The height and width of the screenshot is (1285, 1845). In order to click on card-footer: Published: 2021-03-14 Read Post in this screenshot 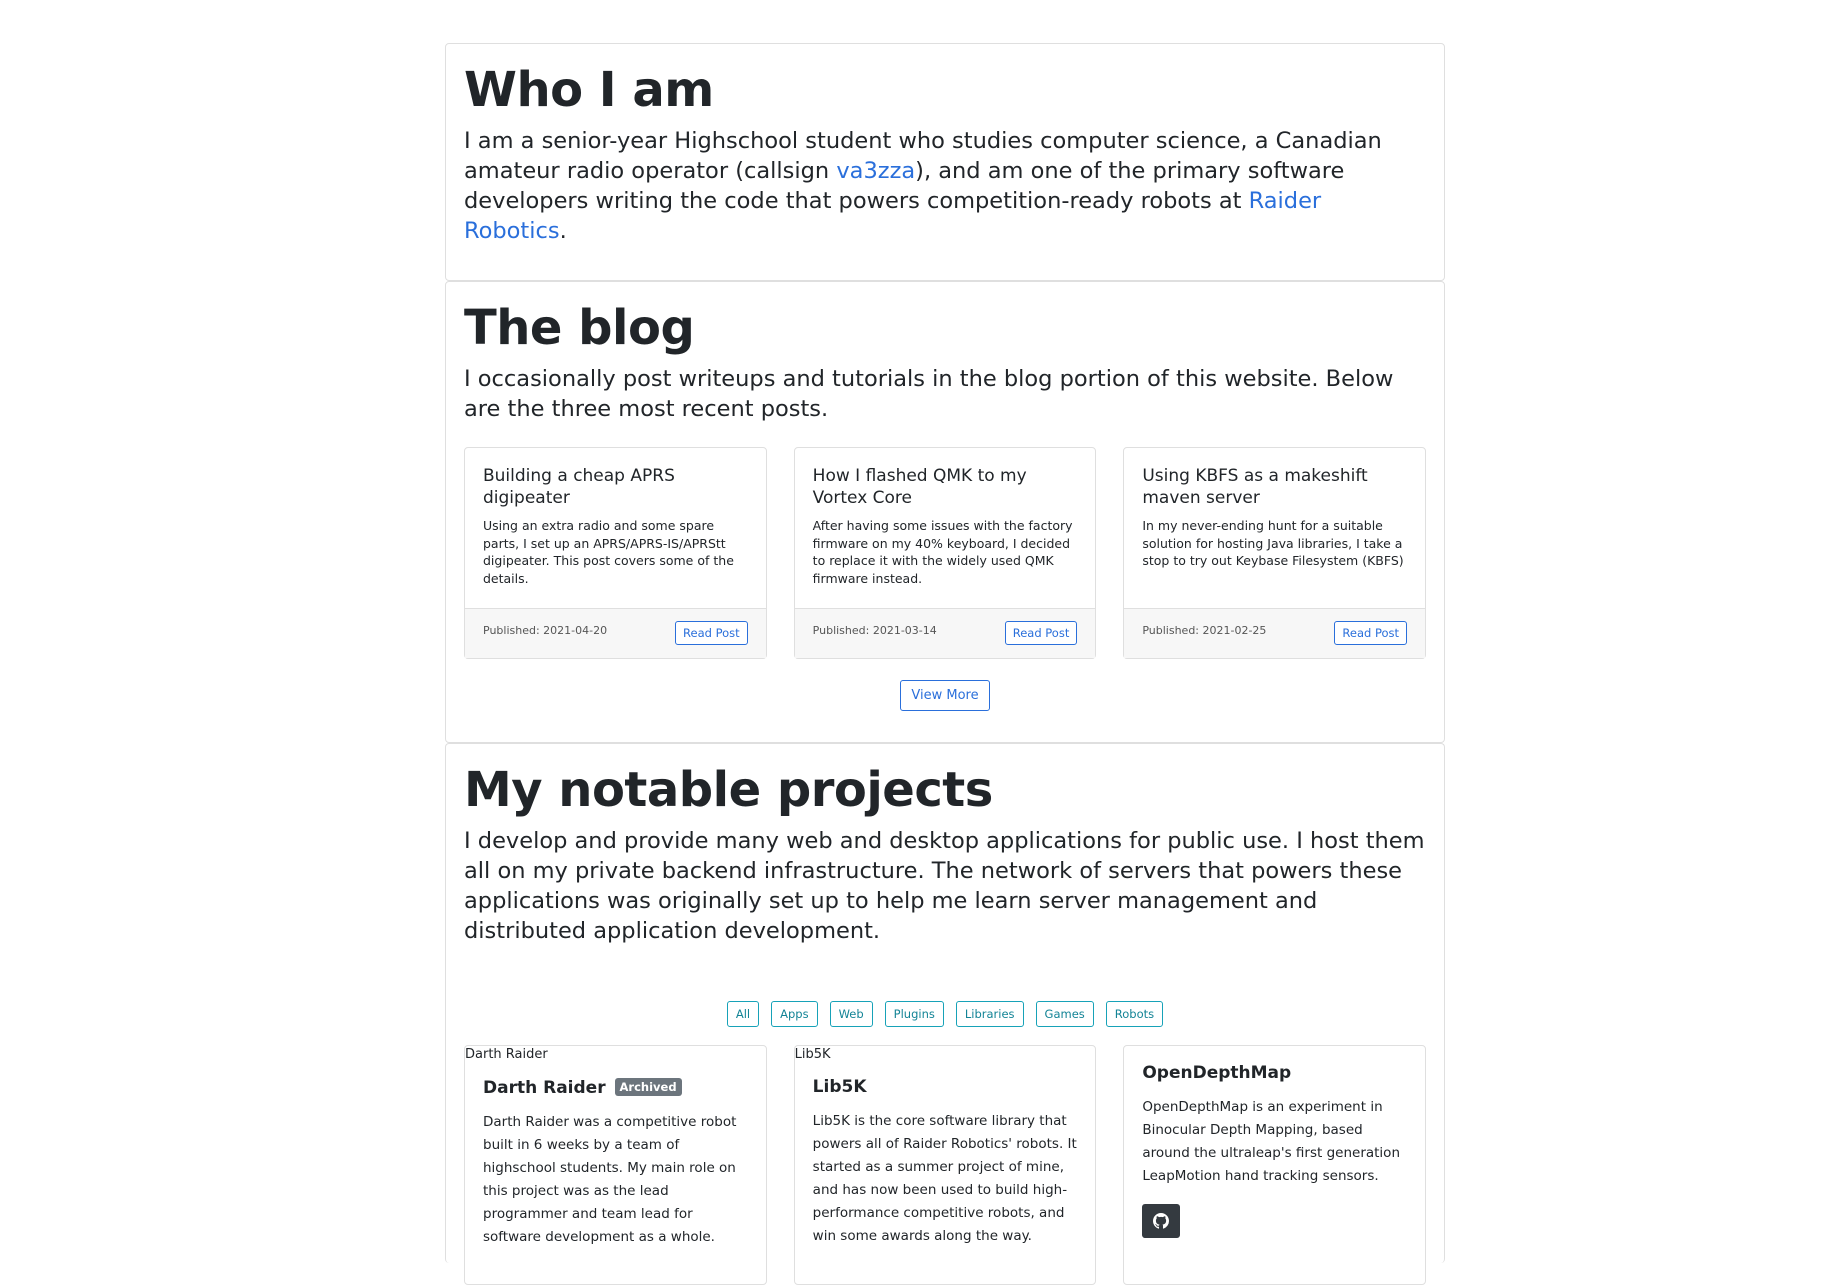, I will do `click(945, 633)`.